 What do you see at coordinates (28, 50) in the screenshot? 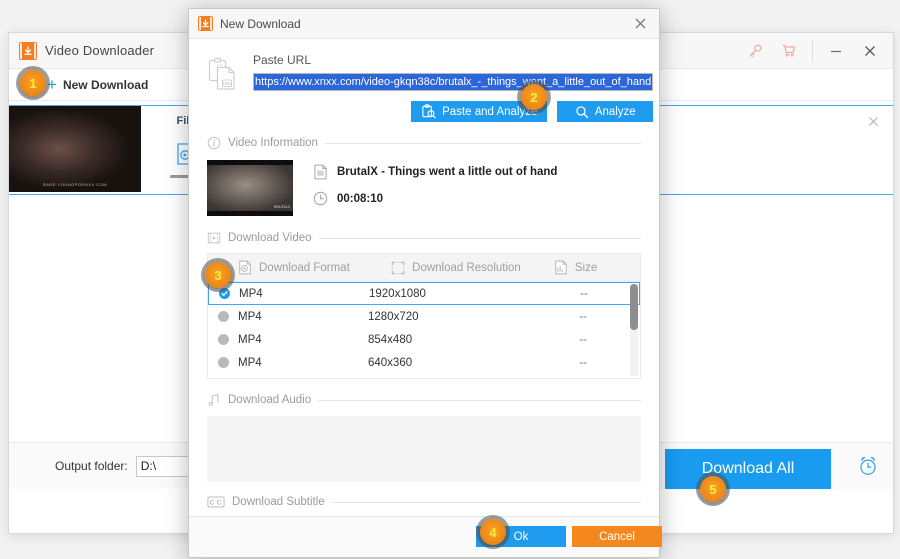
I see `app-logo-icon` at bounding box center [28, 50].